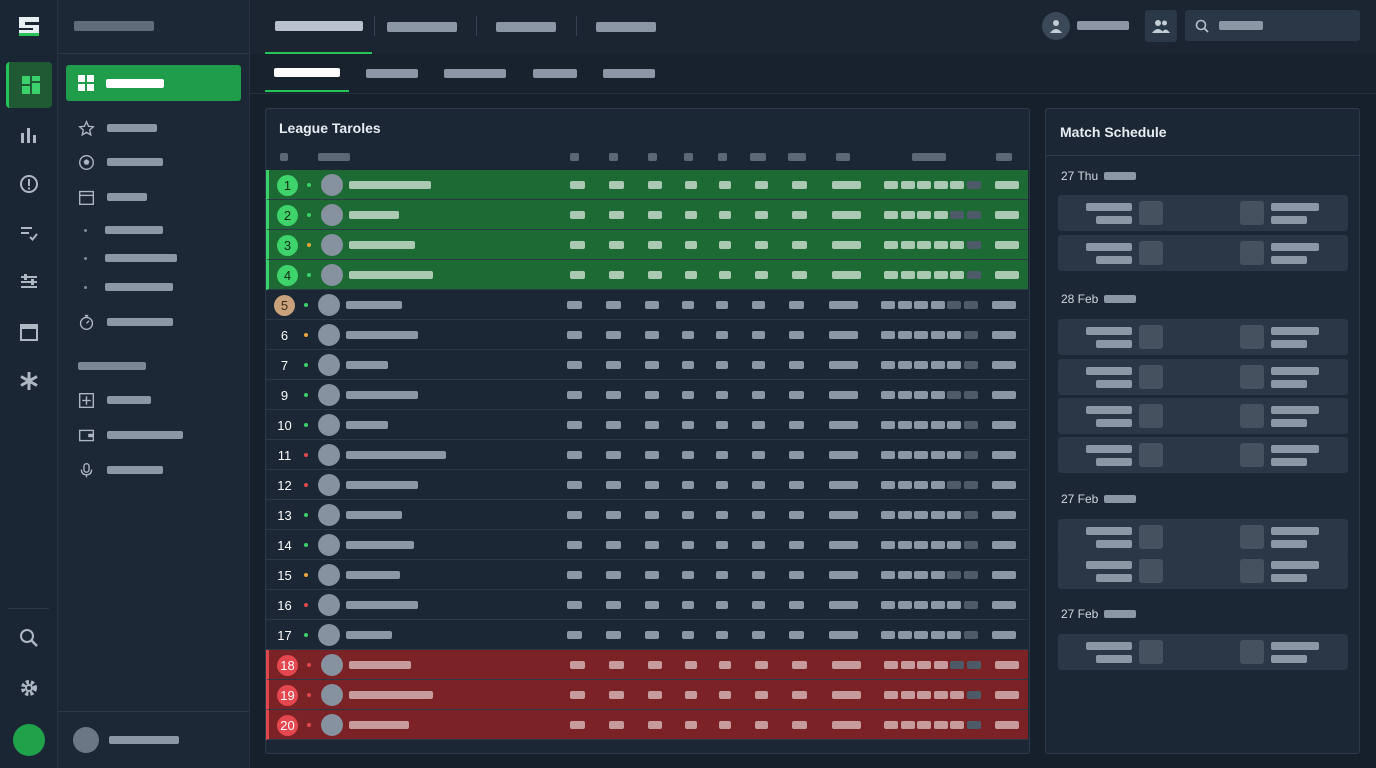 The width and height of the screenshot is (1376, 768). What do you see at coordinates (1161, 26) in the screenshot?
I see `friends-button` at bounding box center [1161, 26].